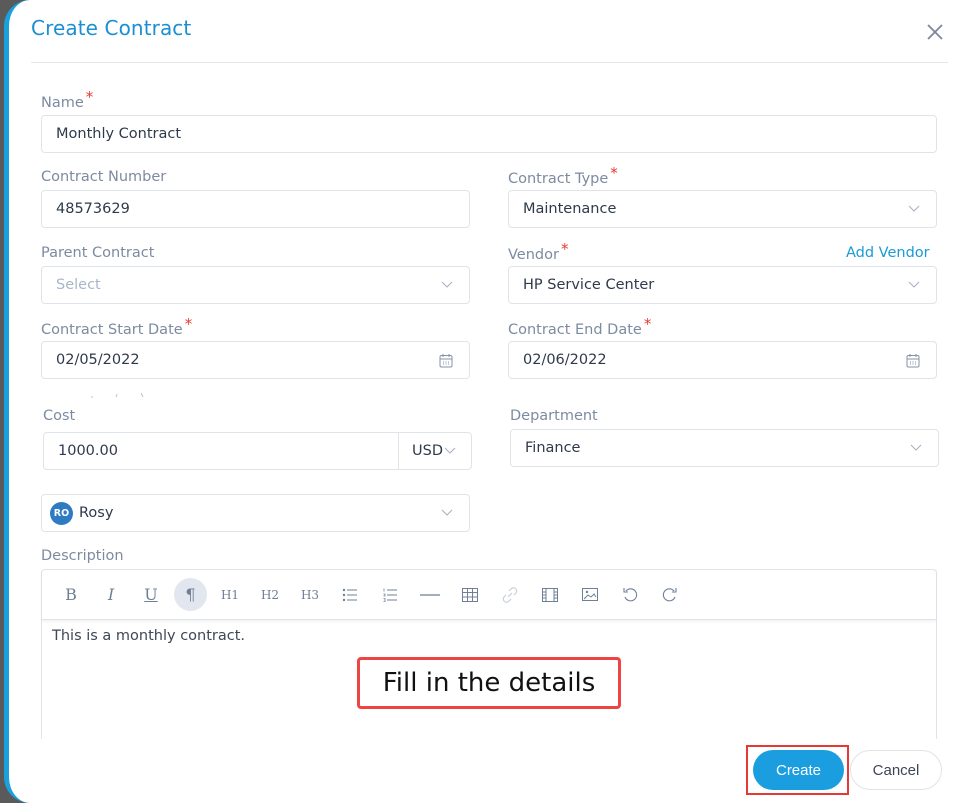 The width and height of the screenshot is (960, 803). I want to click on horizontal-rule-button, so click(430, 595).